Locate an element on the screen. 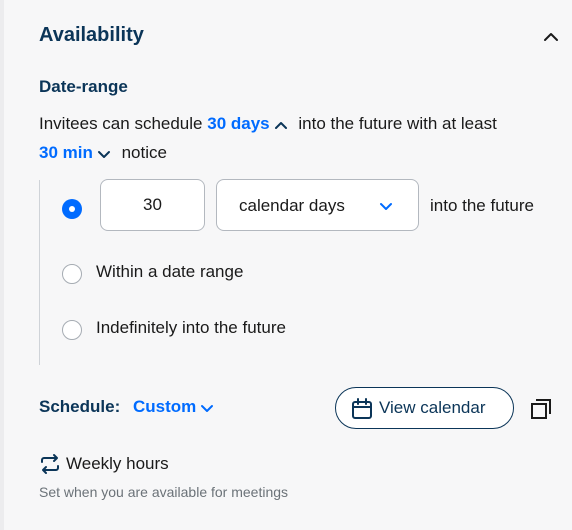 This screenshot has height=530, width=572. view-calendar-label: View calendar is located at coordinates (432, 407).